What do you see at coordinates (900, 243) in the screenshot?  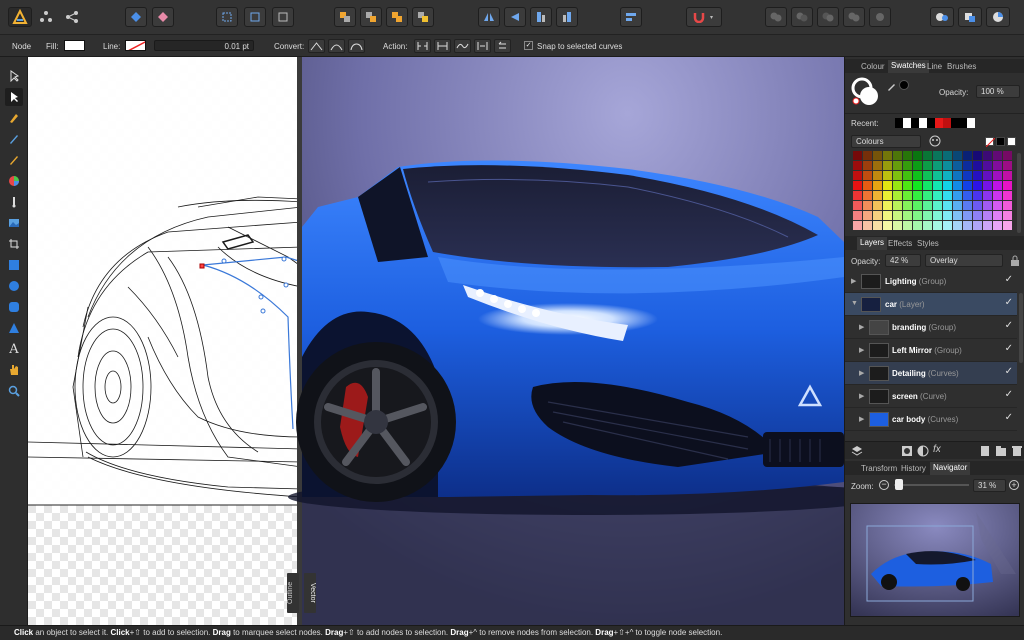 I see `tab-effects: Effects` at bounding box center [900, 243].